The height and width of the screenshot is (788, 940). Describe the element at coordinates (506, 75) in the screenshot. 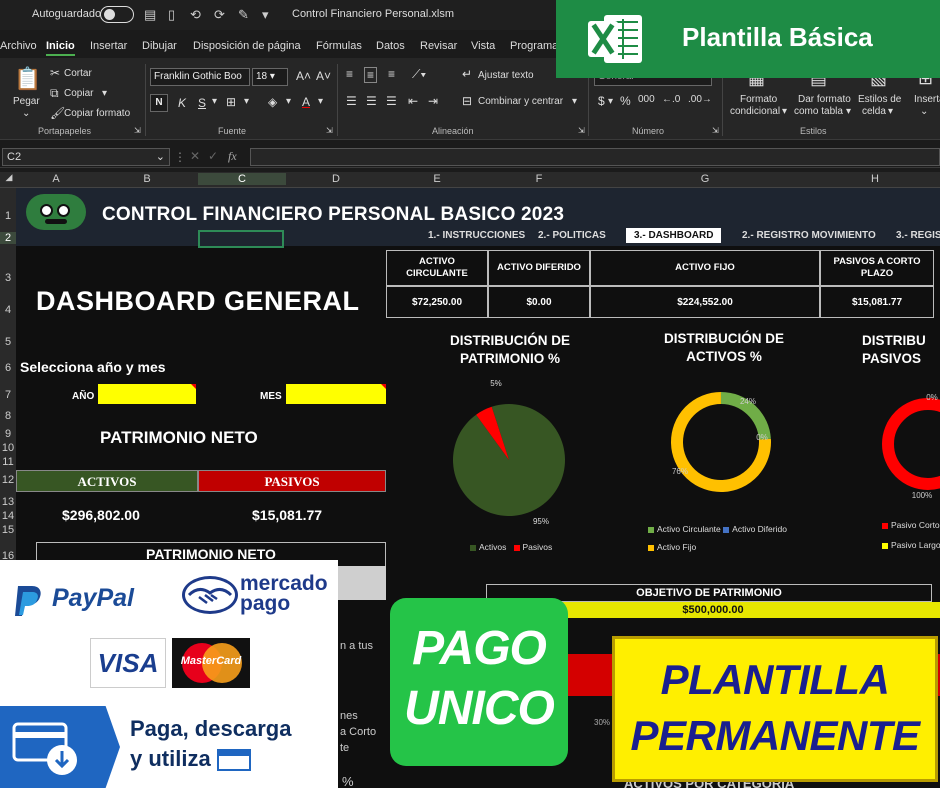

I see `wrap-text-button: Ajustar texto` at that location.